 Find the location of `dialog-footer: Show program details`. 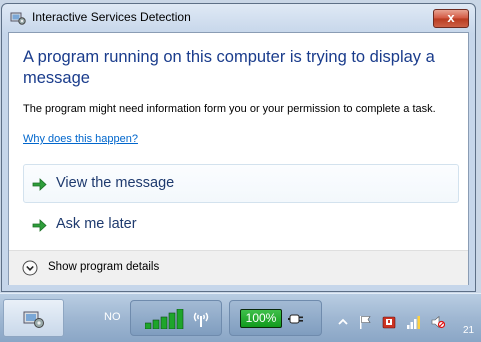

dialog-footer: Show program details is located at coordinates (238, 267).